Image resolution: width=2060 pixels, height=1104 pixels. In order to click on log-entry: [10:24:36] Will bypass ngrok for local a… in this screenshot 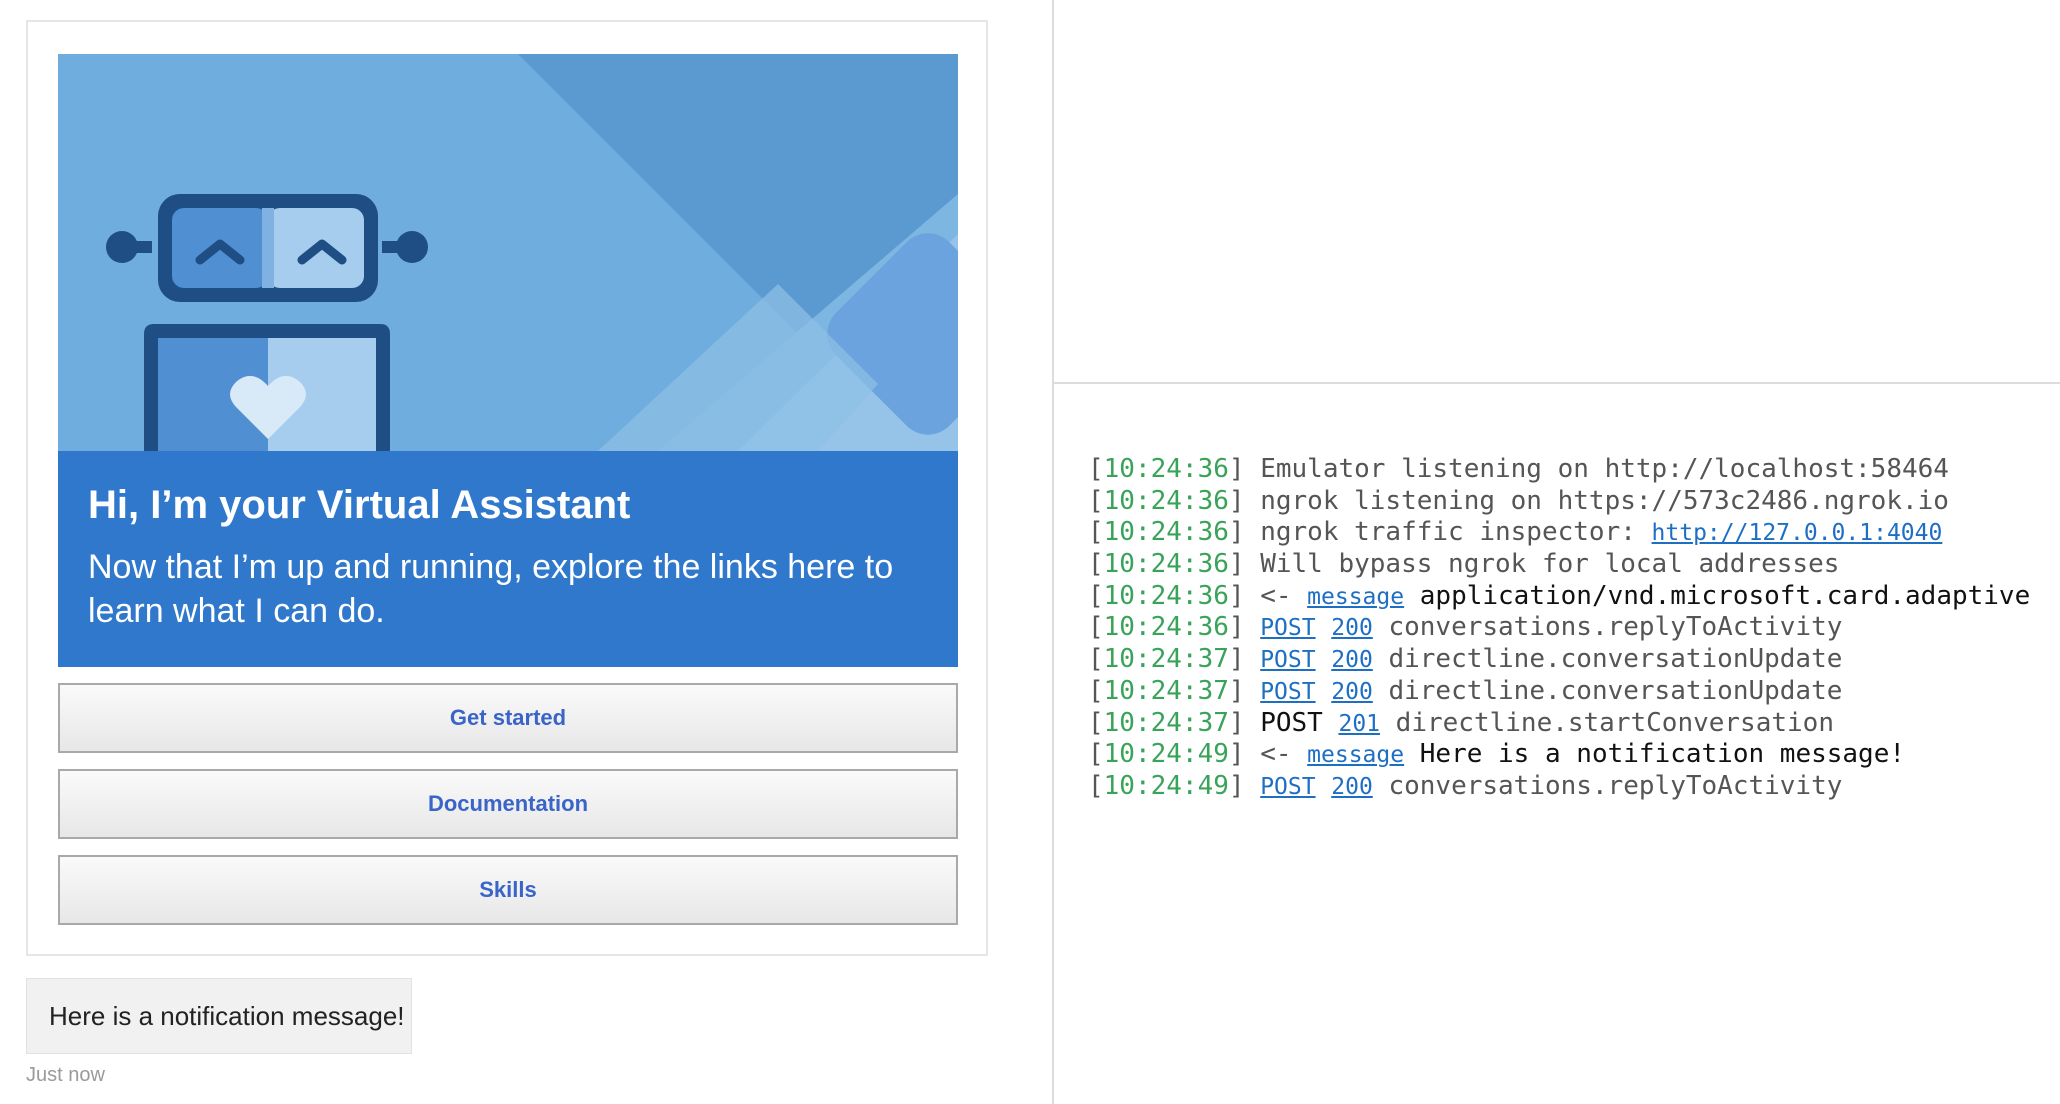, I will do `click(1559, 565)`.